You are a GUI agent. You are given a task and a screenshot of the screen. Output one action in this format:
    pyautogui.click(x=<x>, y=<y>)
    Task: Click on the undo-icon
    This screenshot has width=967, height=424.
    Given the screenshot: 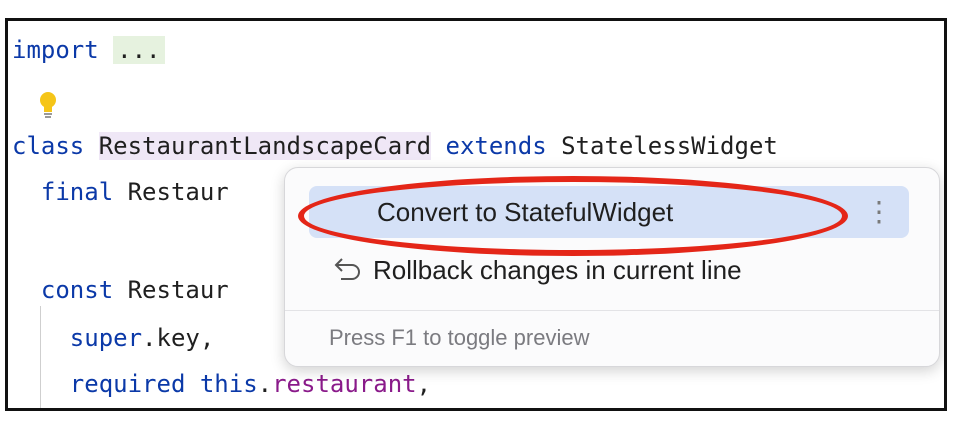 What is the action you would take?
    pyautogui.click(x=347, y=269)
    